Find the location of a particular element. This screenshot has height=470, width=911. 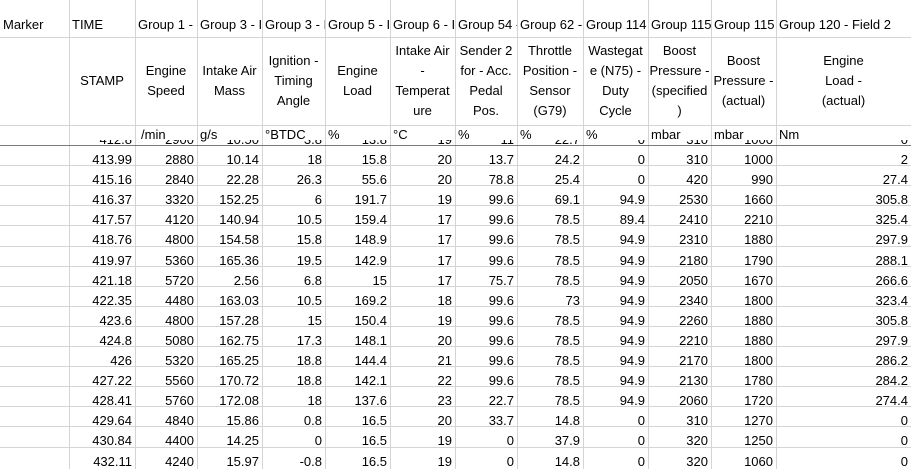

field-header-cell: Sender 2 for - Acc. Pedal Pos. is located at coordinates (486, 81).